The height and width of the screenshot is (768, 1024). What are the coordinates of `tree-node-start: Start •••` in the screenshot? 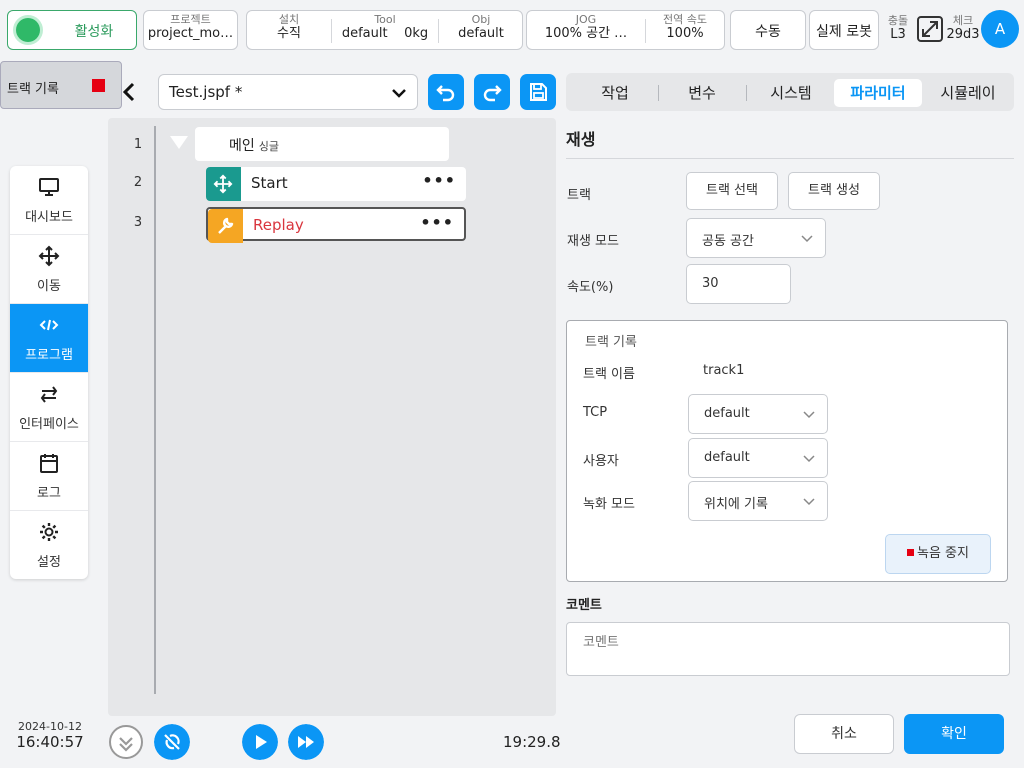 It's located at (336, 184).